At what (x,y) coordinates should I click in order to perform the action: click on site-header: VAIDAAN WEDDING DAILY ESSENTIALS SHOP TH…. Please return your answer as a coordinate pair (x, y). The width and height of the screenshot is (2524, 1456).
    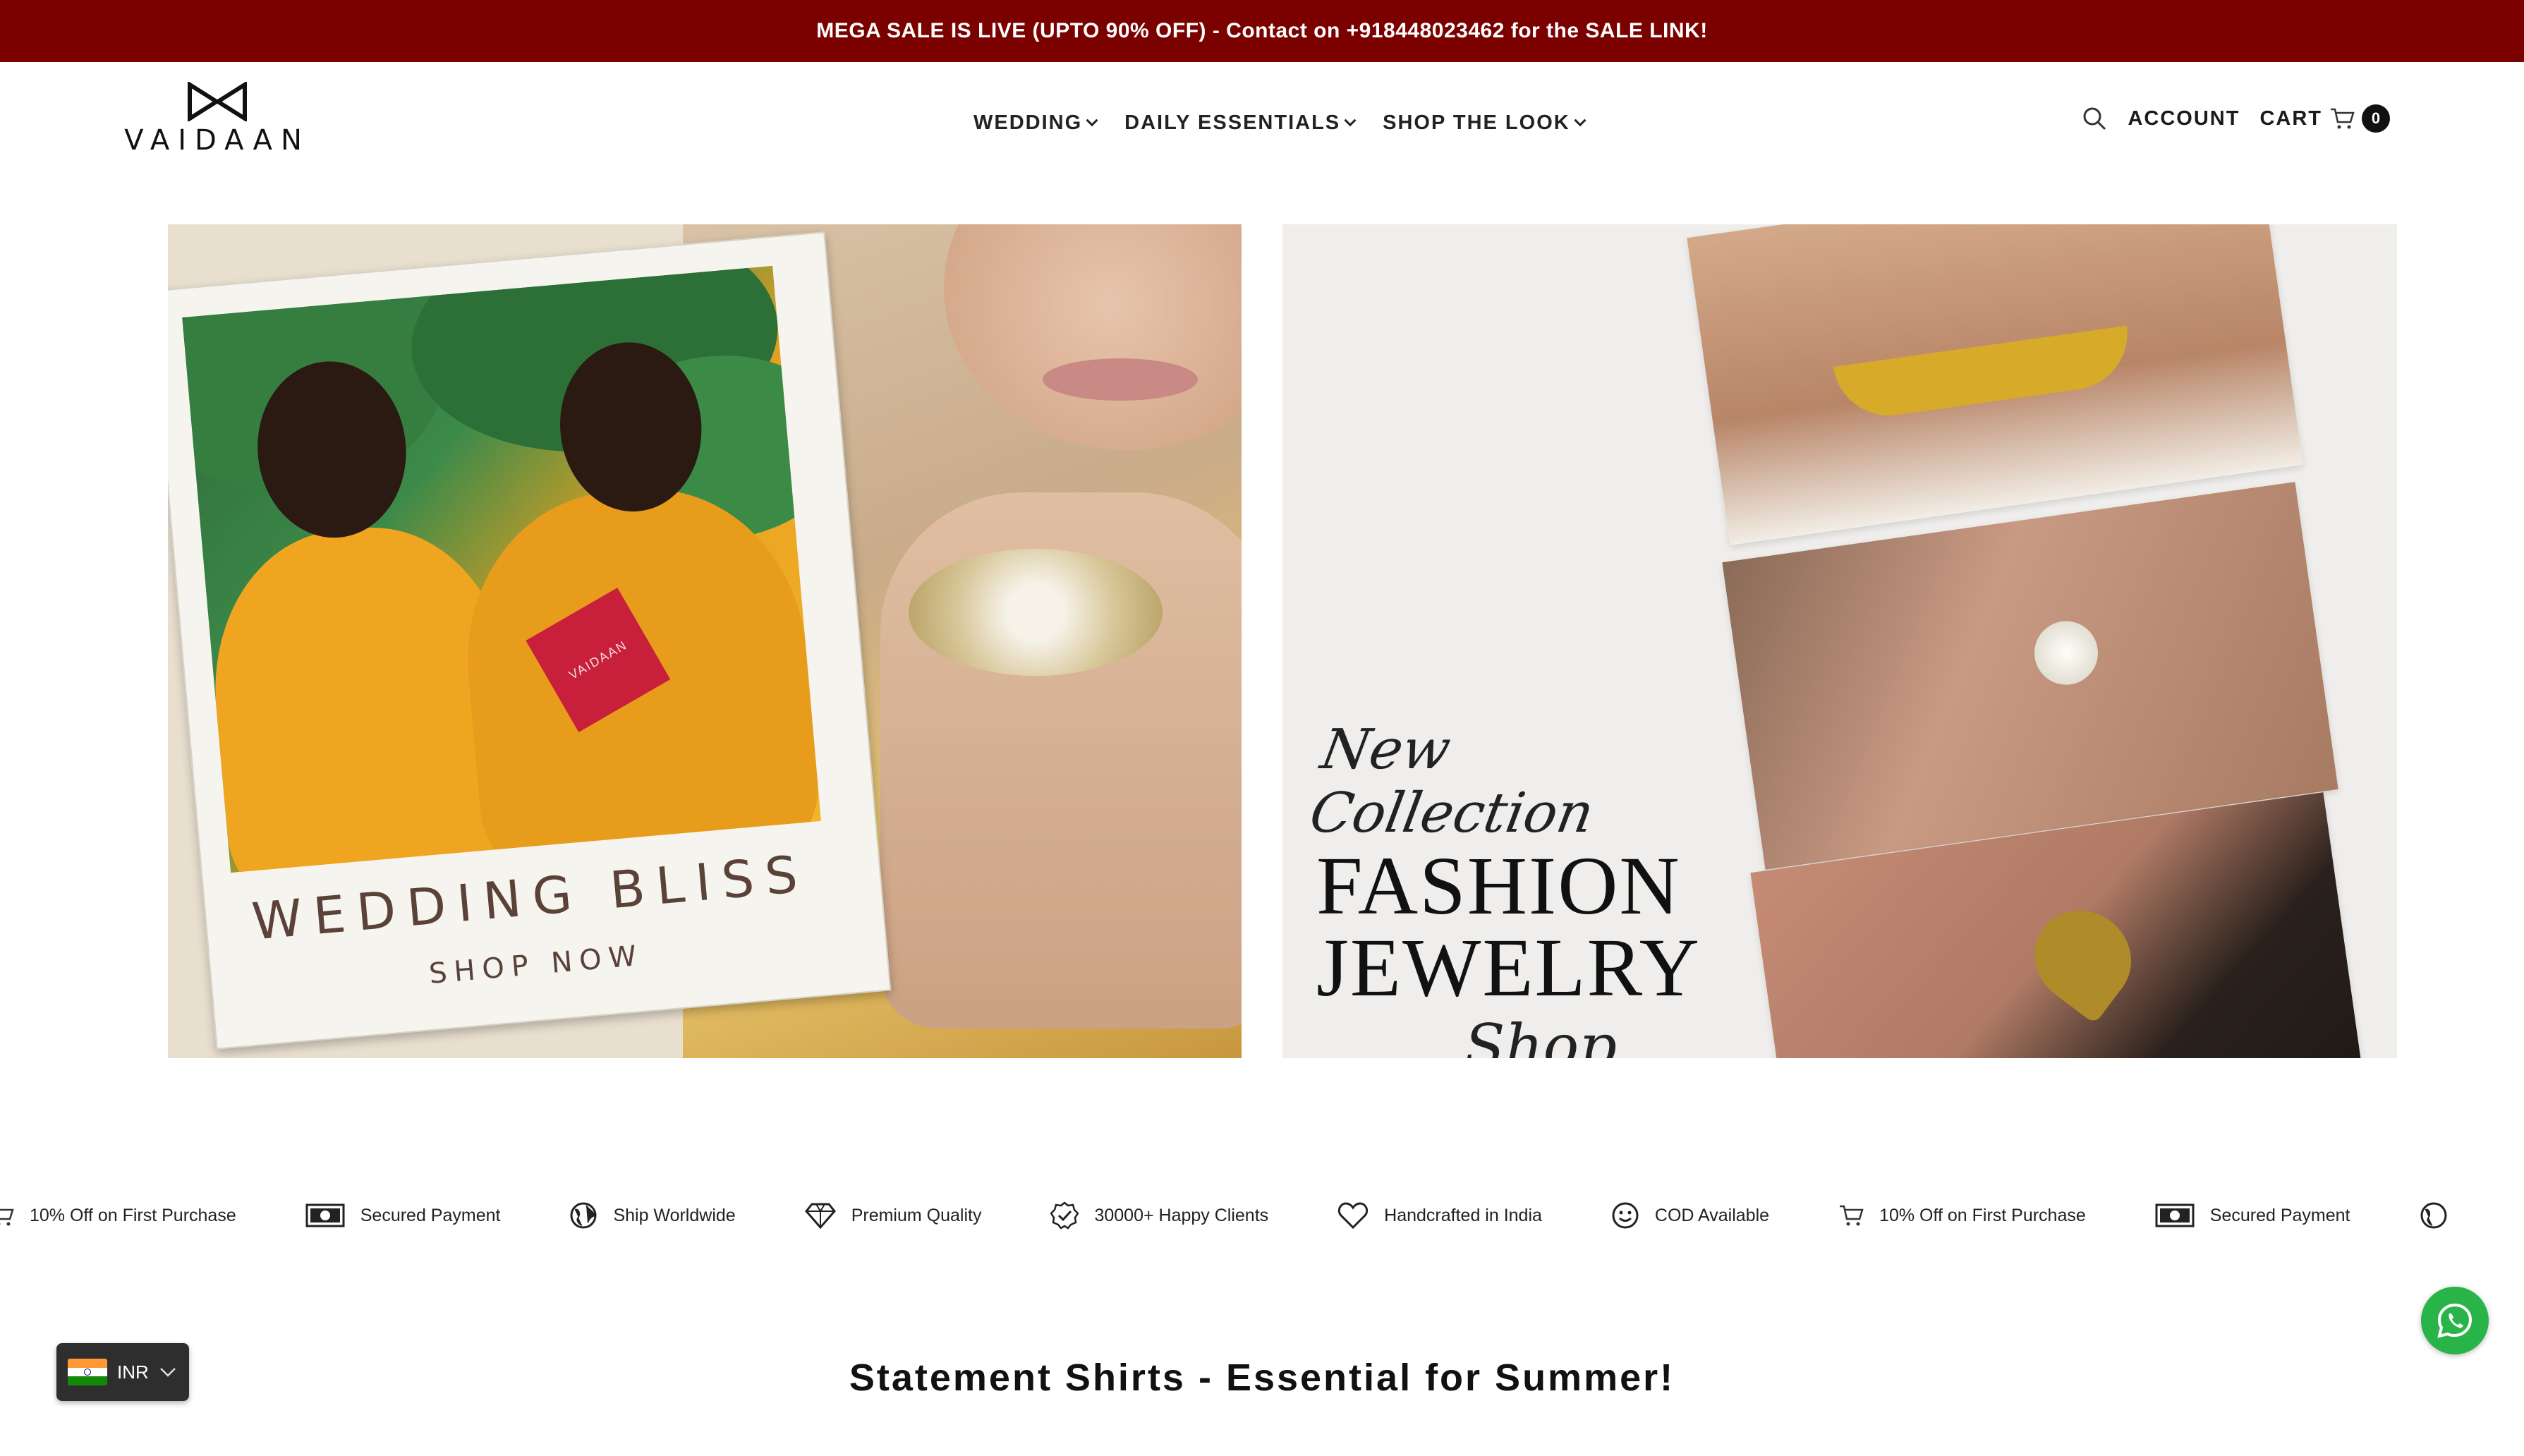
    Looking at the image, I should click on (1262, 122).